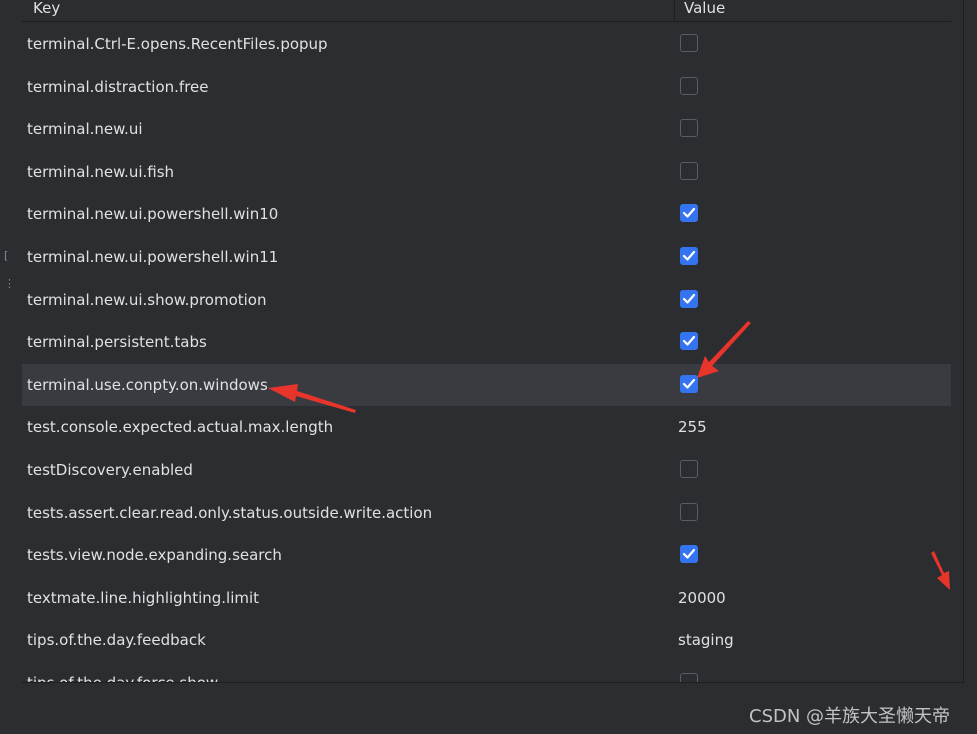 The image size is (977, 734). I want to click on table-row: terminal.new.ui.show.promotion, so click(486, 300).